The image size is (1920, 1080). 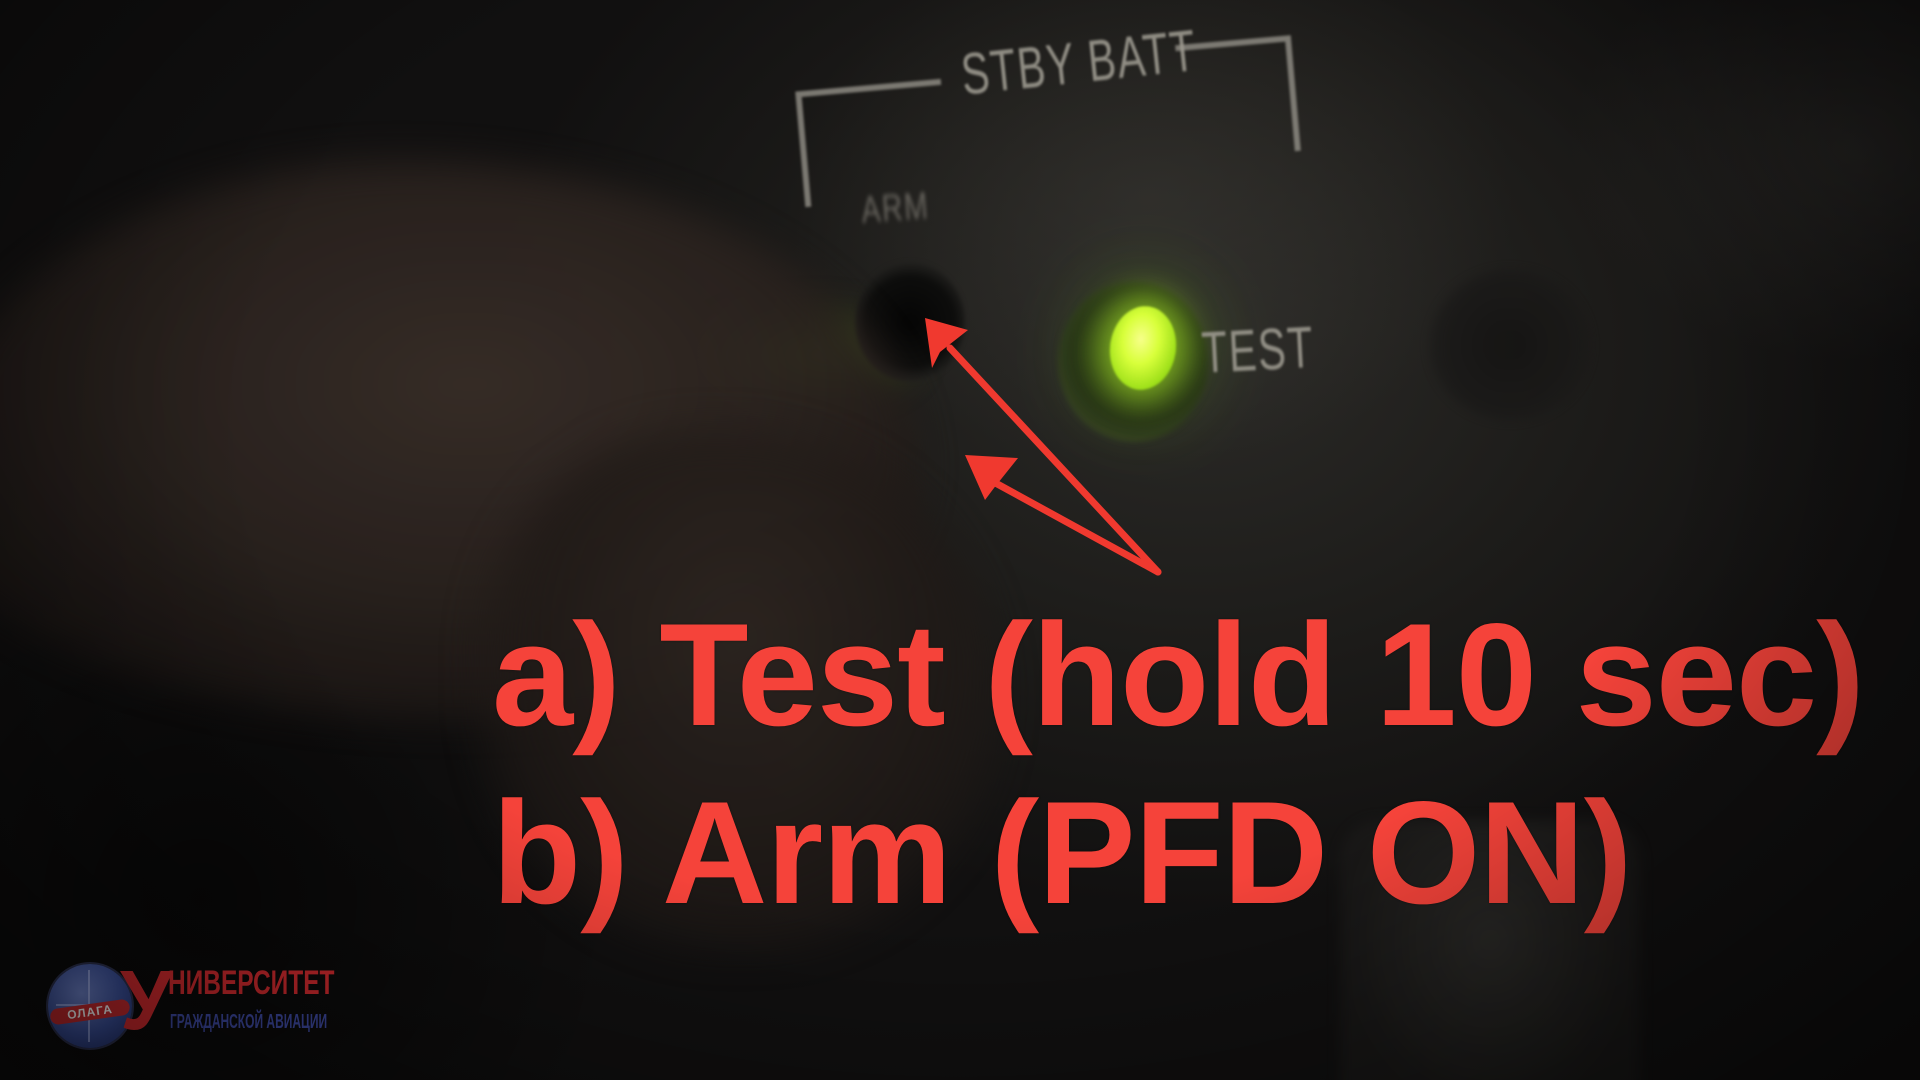 What do you see at coordinates (146, 1000) in the screenshot?
I see `logo-letter: У` at bounding box center [146, 1000].